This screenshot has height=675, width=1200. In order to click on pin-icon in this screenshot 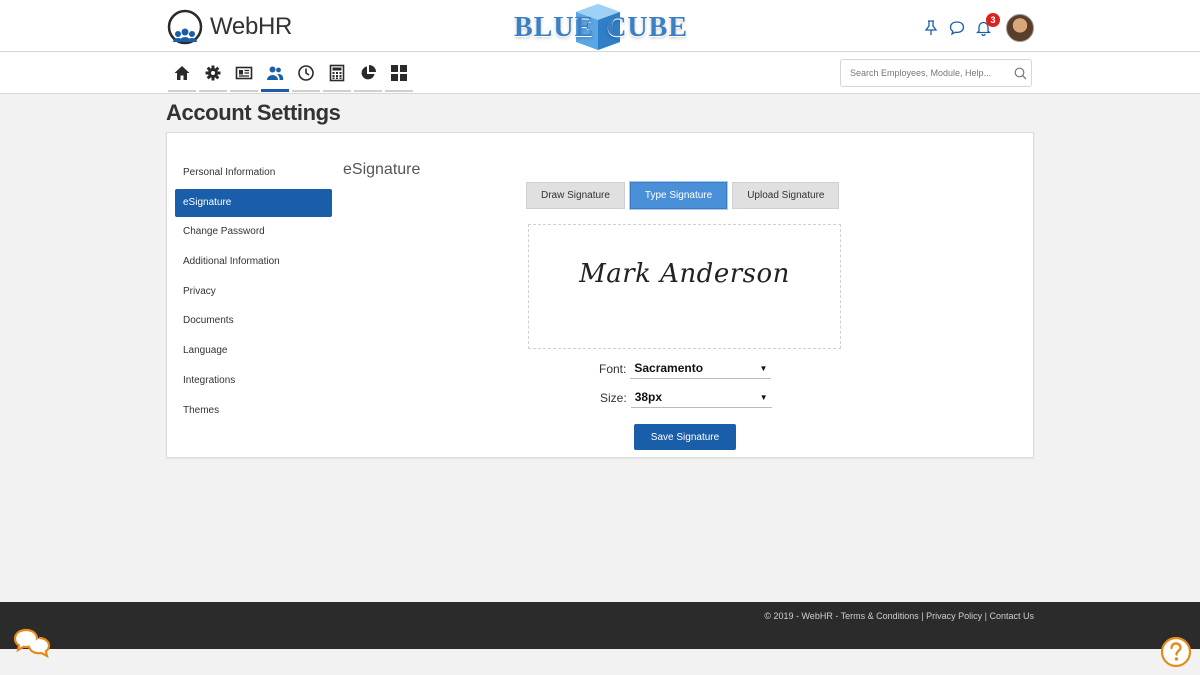, I will do `click(931, 27)`.